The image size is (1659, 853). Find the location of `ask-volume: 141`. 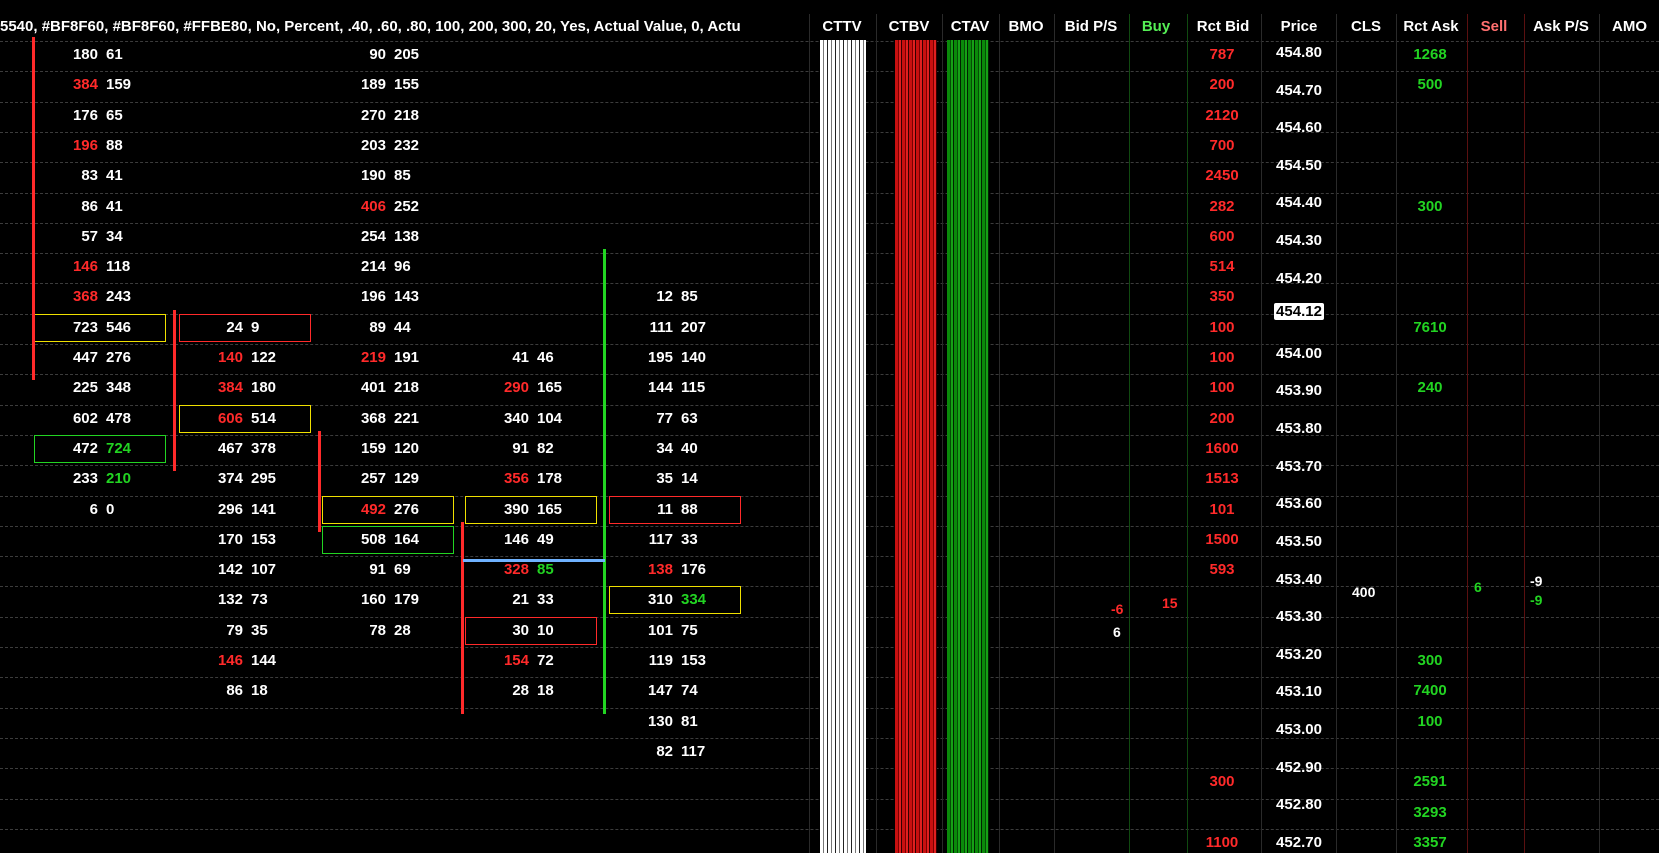

ask-volume: 141 is located at coordinates (271, 510).